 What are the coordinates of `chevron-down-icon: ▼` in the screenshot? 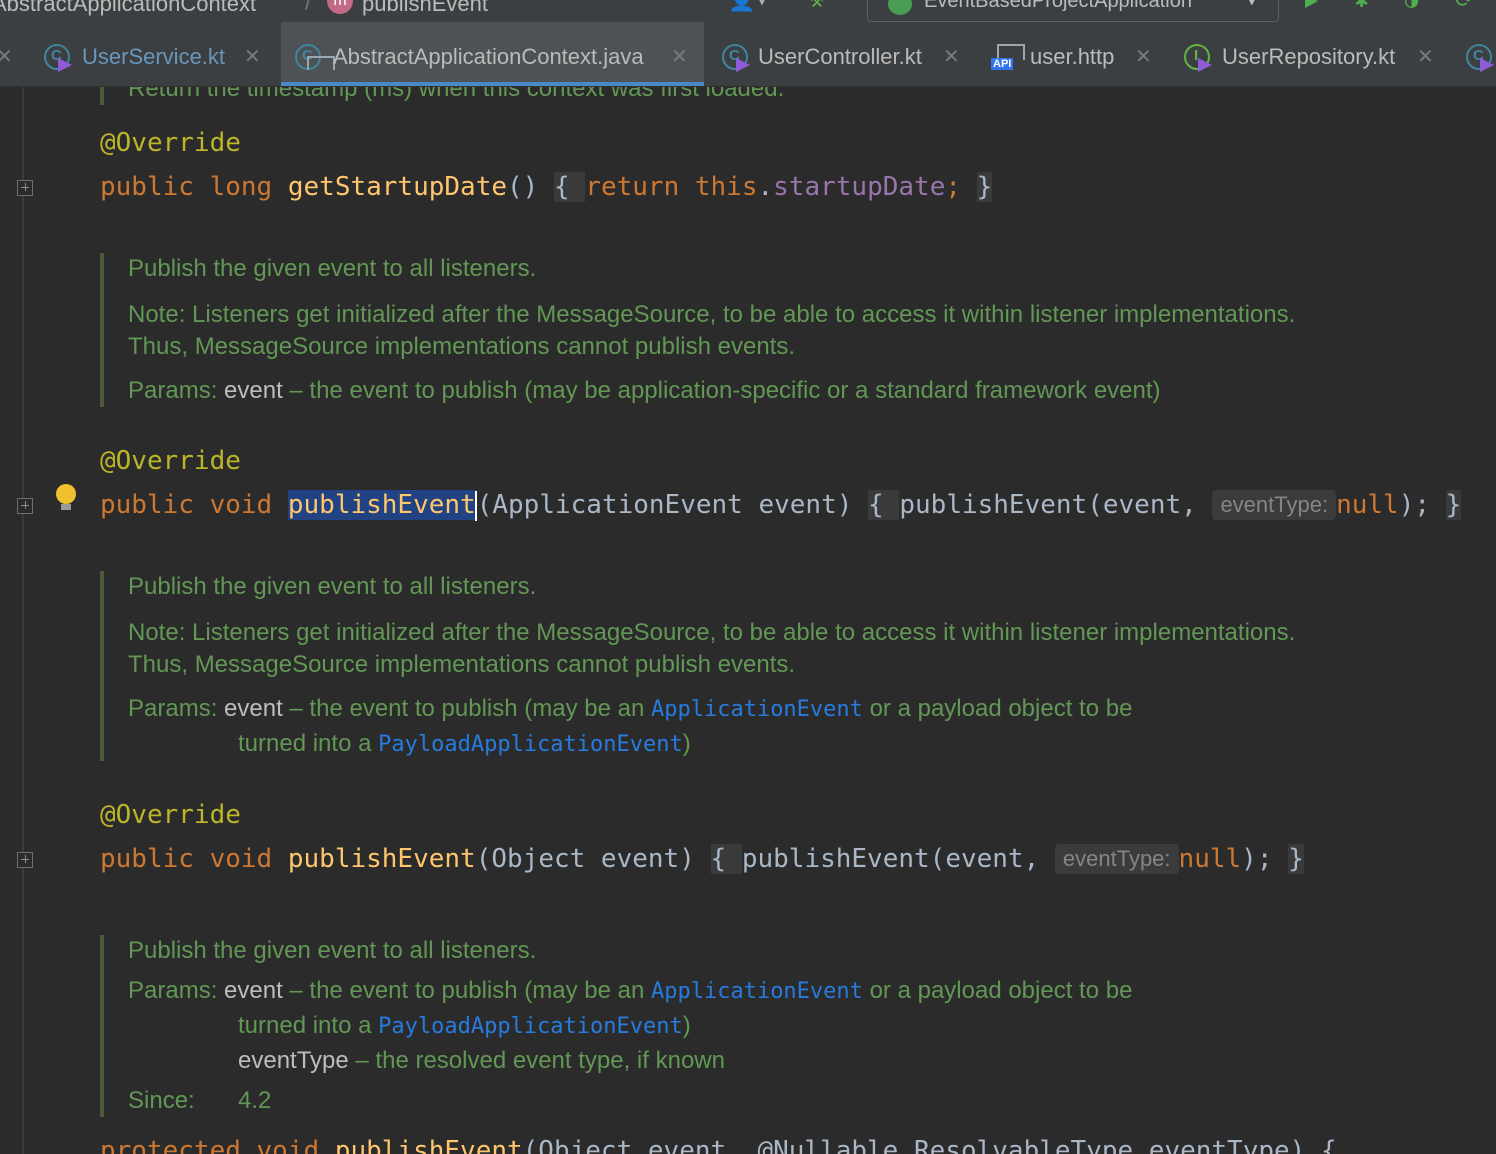 It's located at (1251, 4).